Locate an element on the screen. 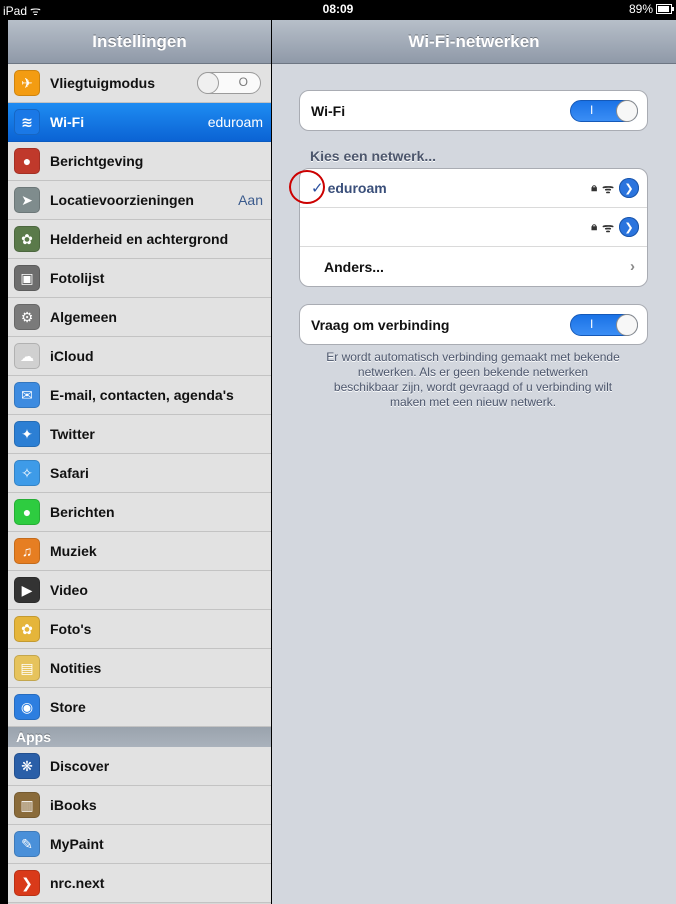  wifi-icon: ≋ is located at coordinates (27, 122).